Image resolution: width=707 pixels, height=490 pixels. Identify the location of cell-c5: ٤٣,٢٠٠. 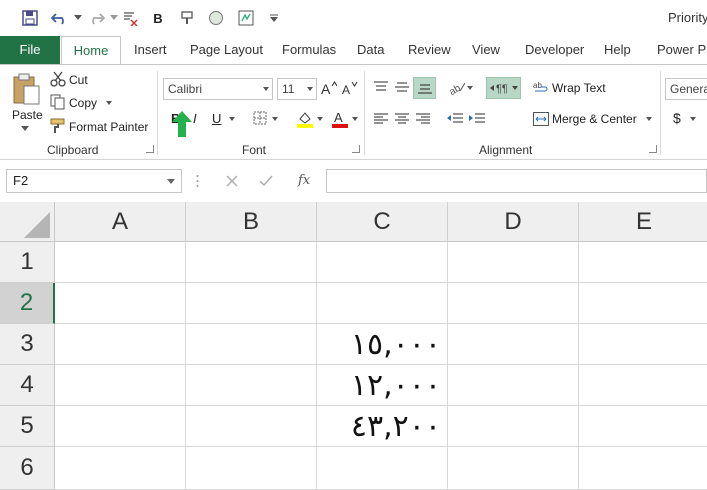
(382, 426).